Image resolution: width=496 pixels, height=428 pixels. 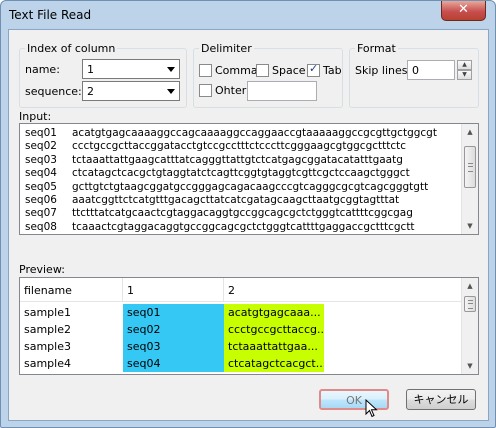 What do you see at coordinates (41, 173) in the screenshot?
I see `input-line-id: seq04` at bounding box center [41, 173].